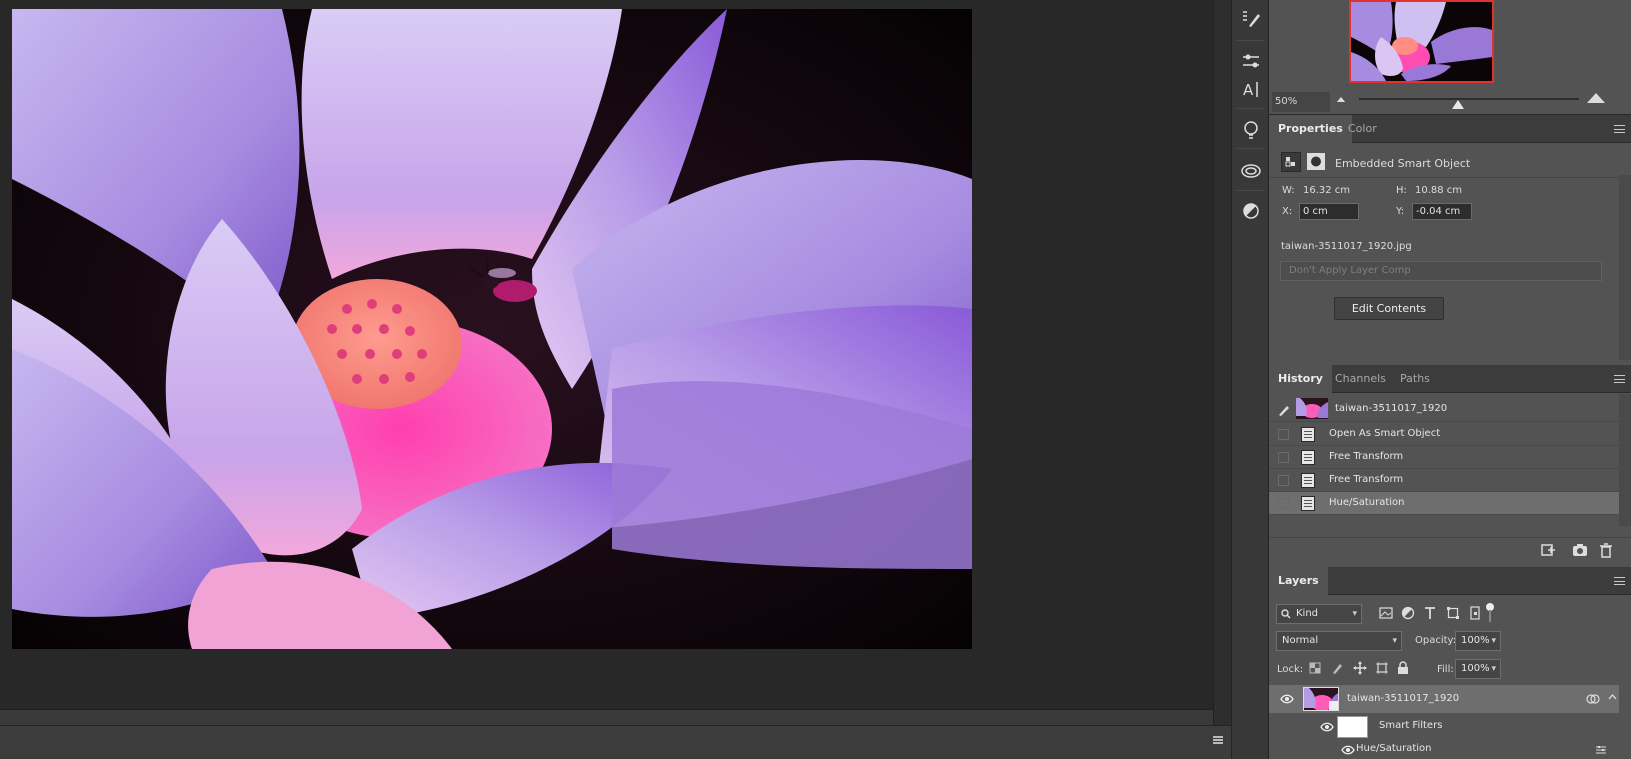  I want to click on history-snapshot: taiwan-3511017_1920, so click(1444, 408).